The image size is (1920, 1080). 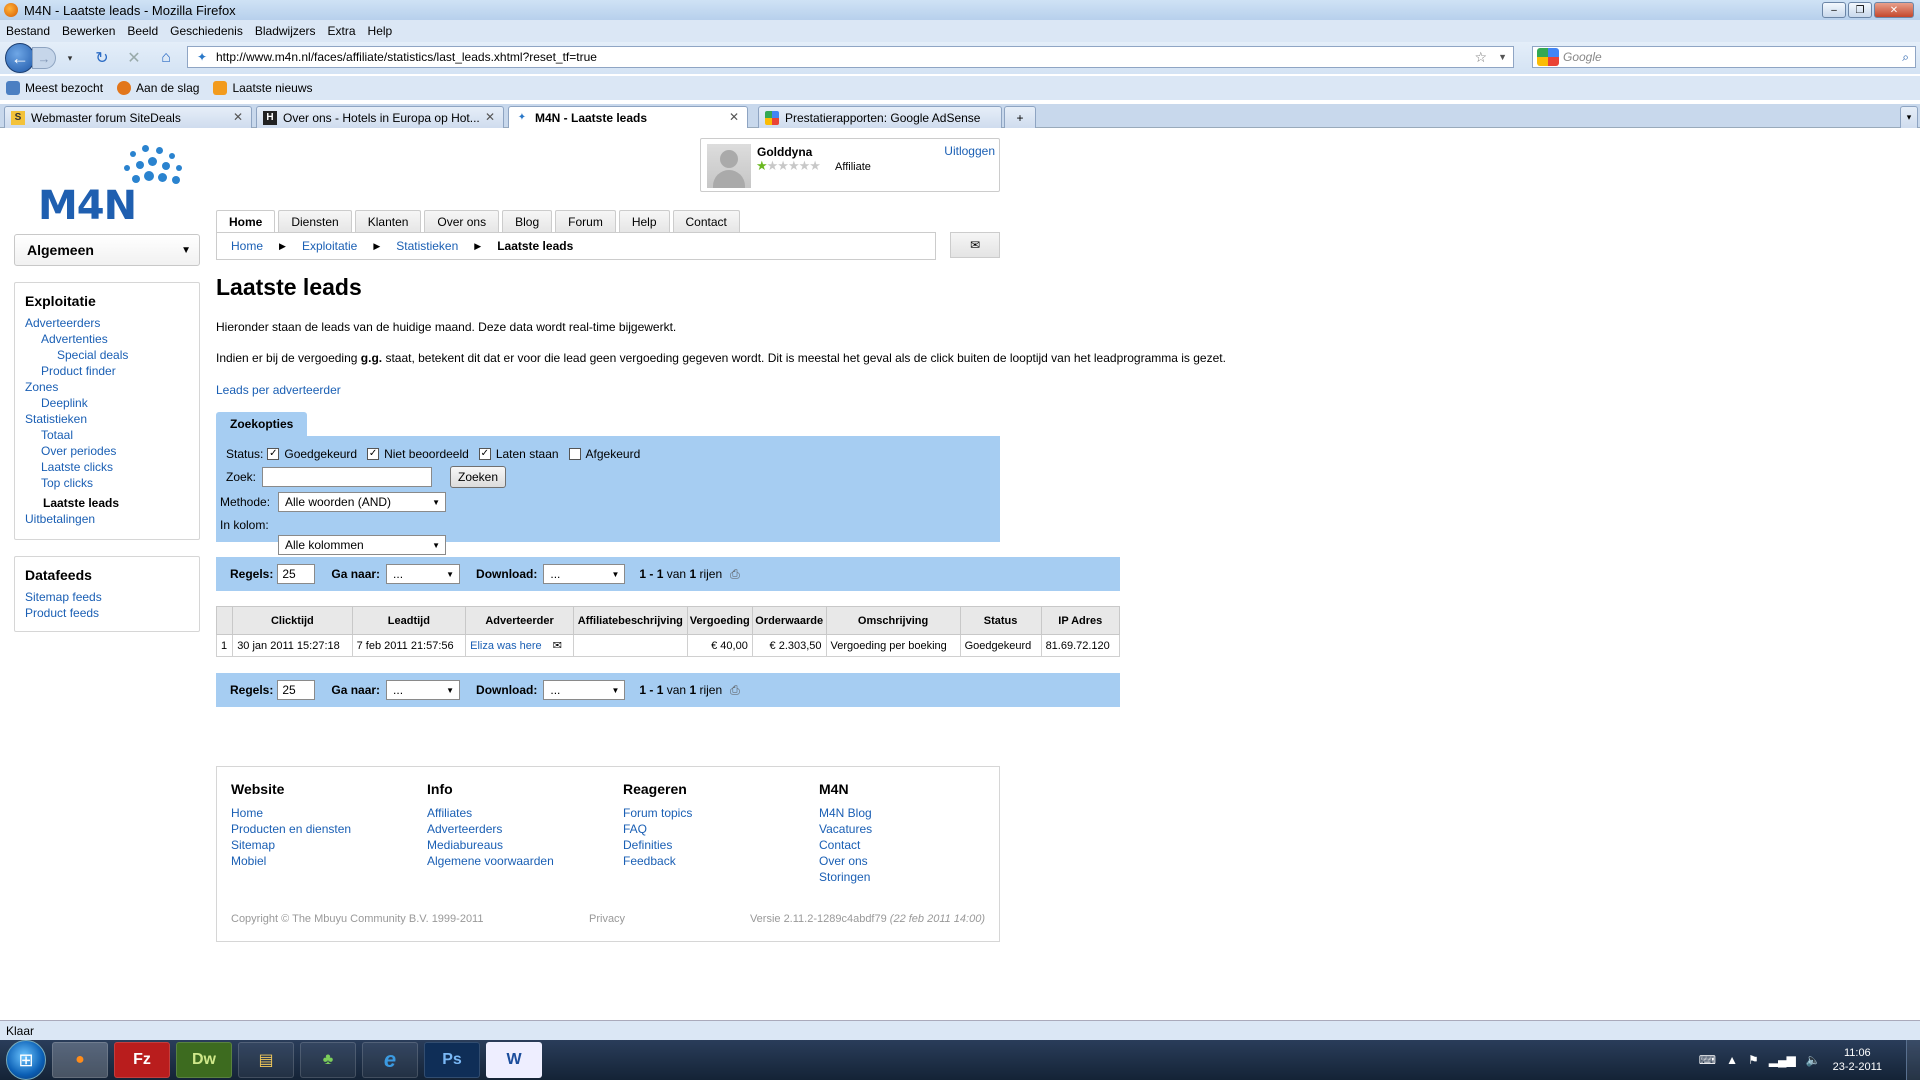 What do you see at coordinates (506, 646) in the screenshot?
I see `advertiser-link: Eliza was here` at bounding box center [506, 646].